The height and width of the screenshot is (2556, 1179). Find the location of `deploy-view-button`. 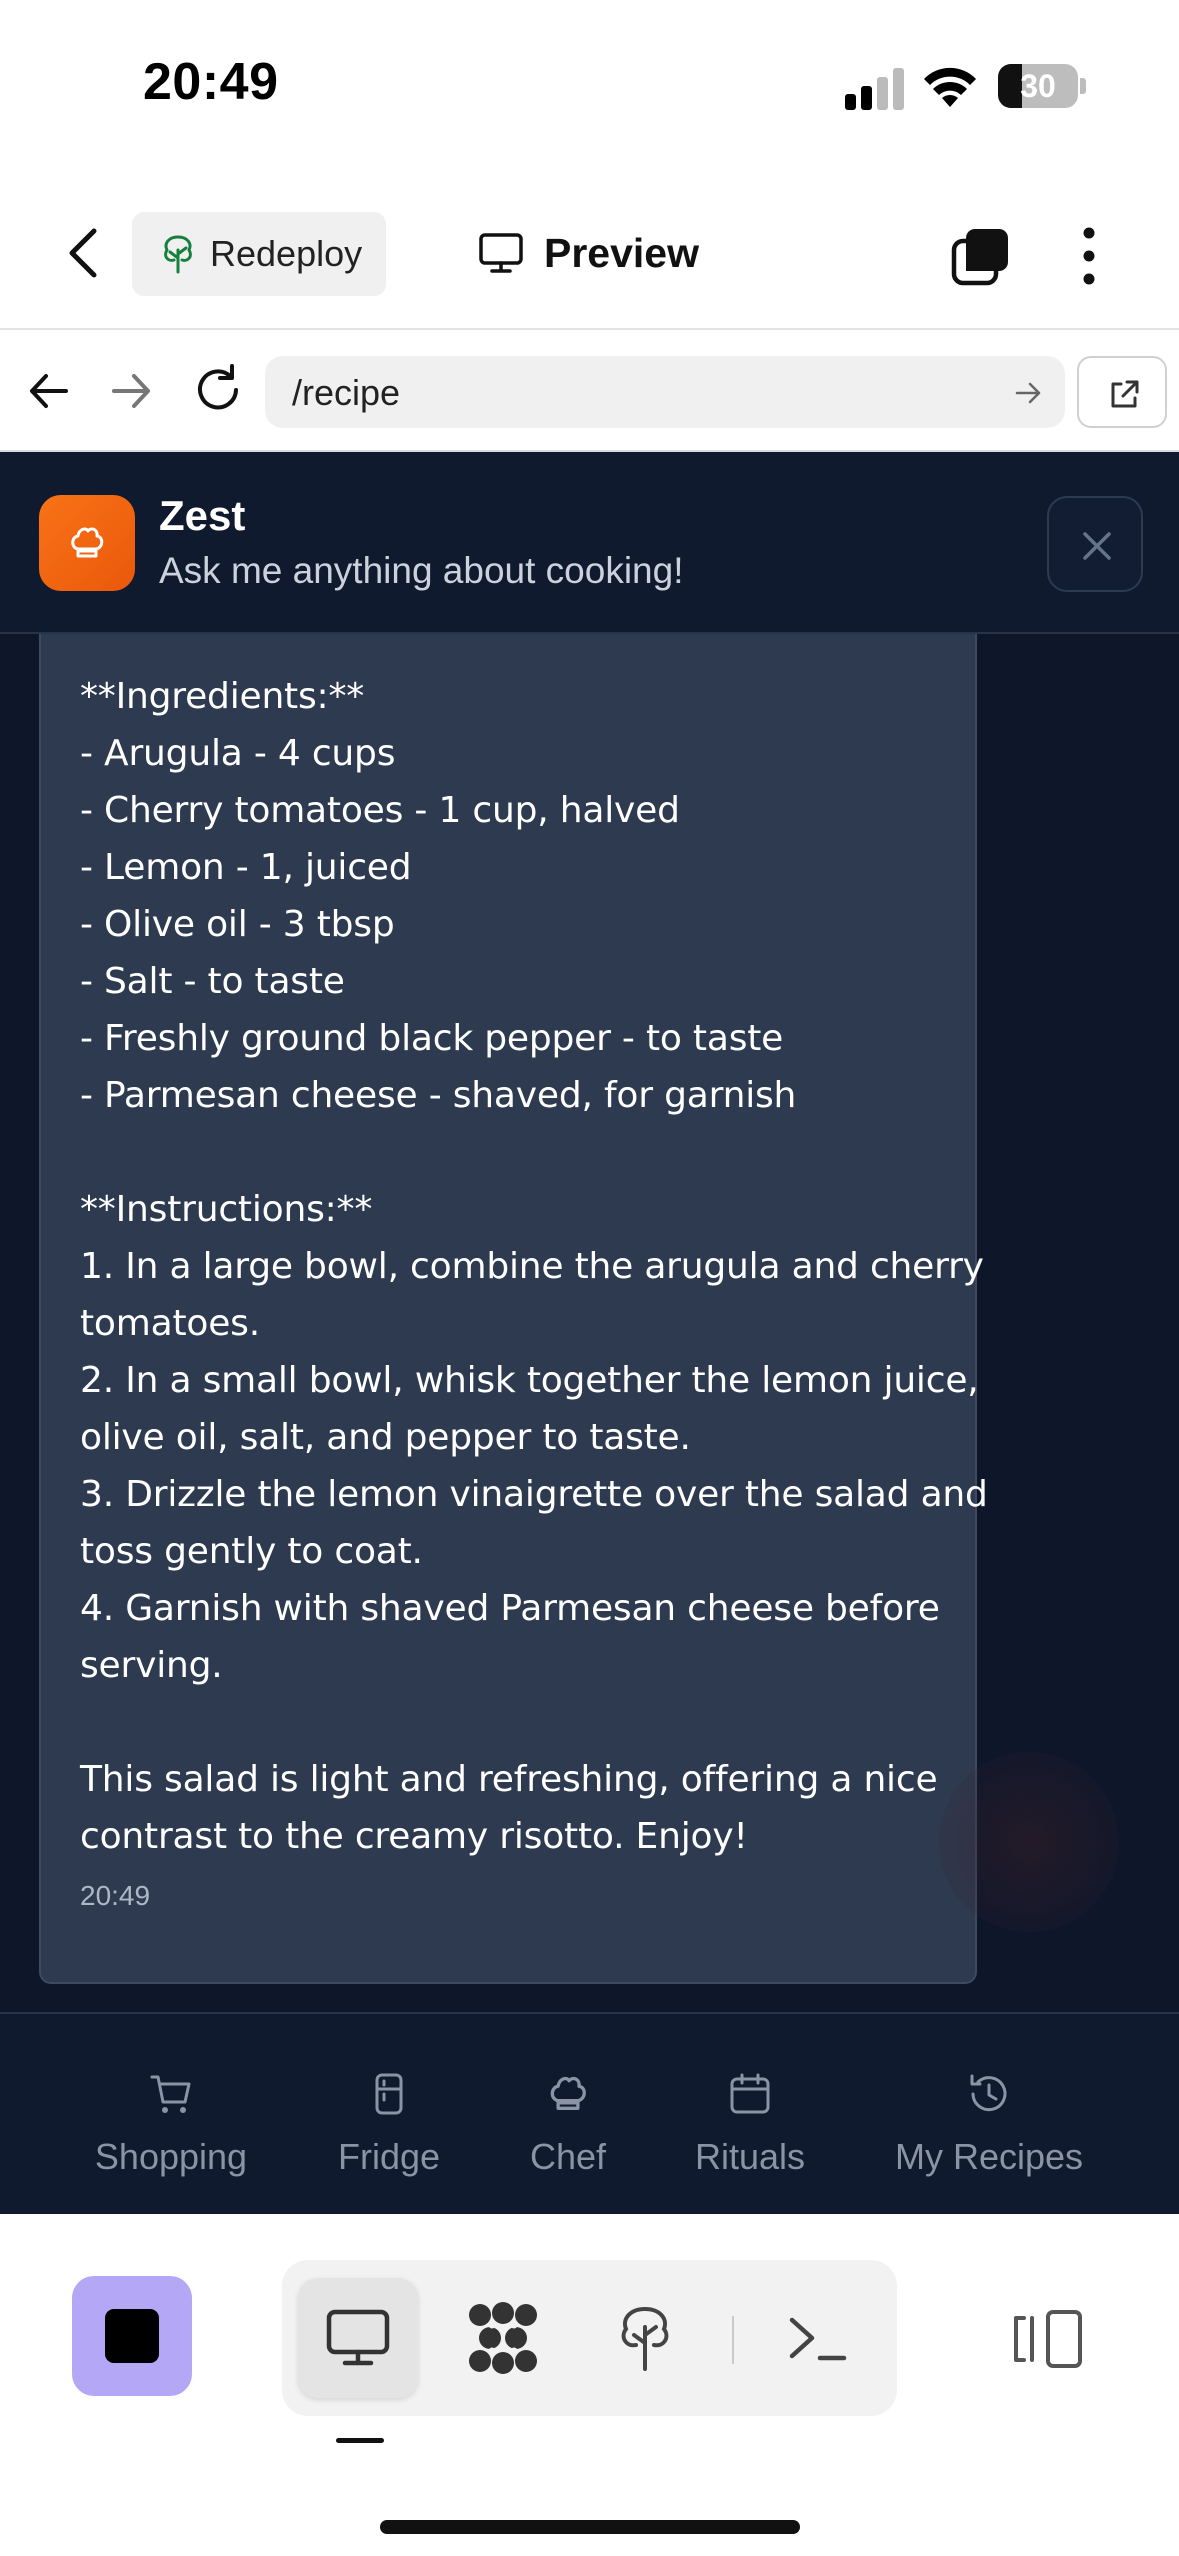

deploy-view-button is located at coordinates (645, 2338).